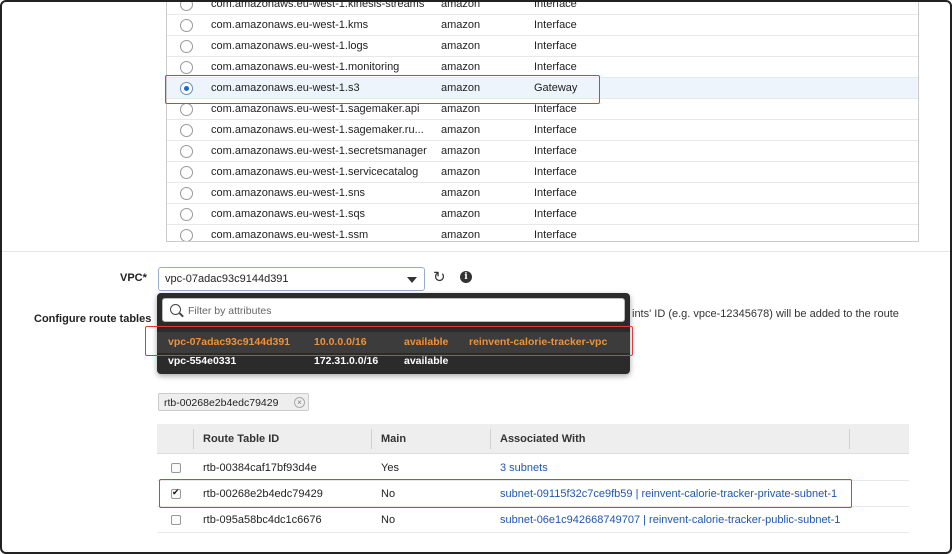 Image resolution: width=952 pixels, height=554 pixels. What do you see at coordinates (202, 361) in the screenshot?
I see `vpc-option-id: vpc-554e0331` at bounding box center [202, 361].